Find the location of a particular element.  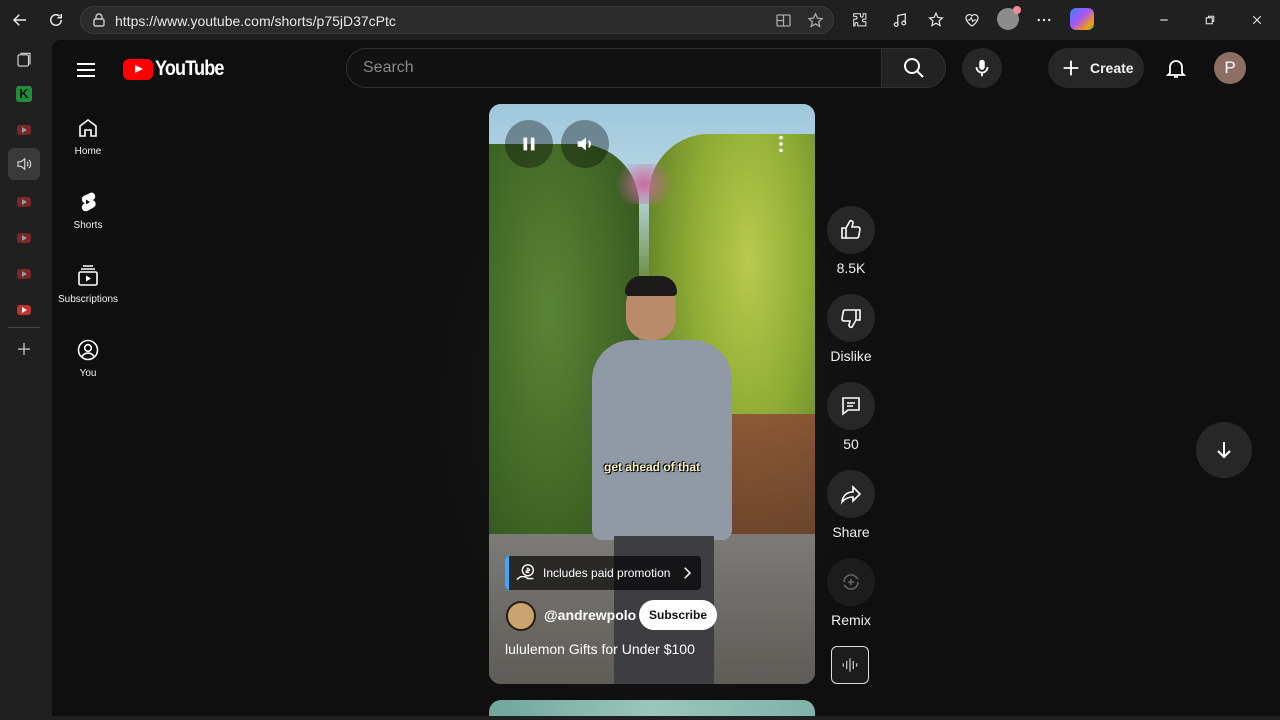

next-short-preview is located at coordinates (652, 708).